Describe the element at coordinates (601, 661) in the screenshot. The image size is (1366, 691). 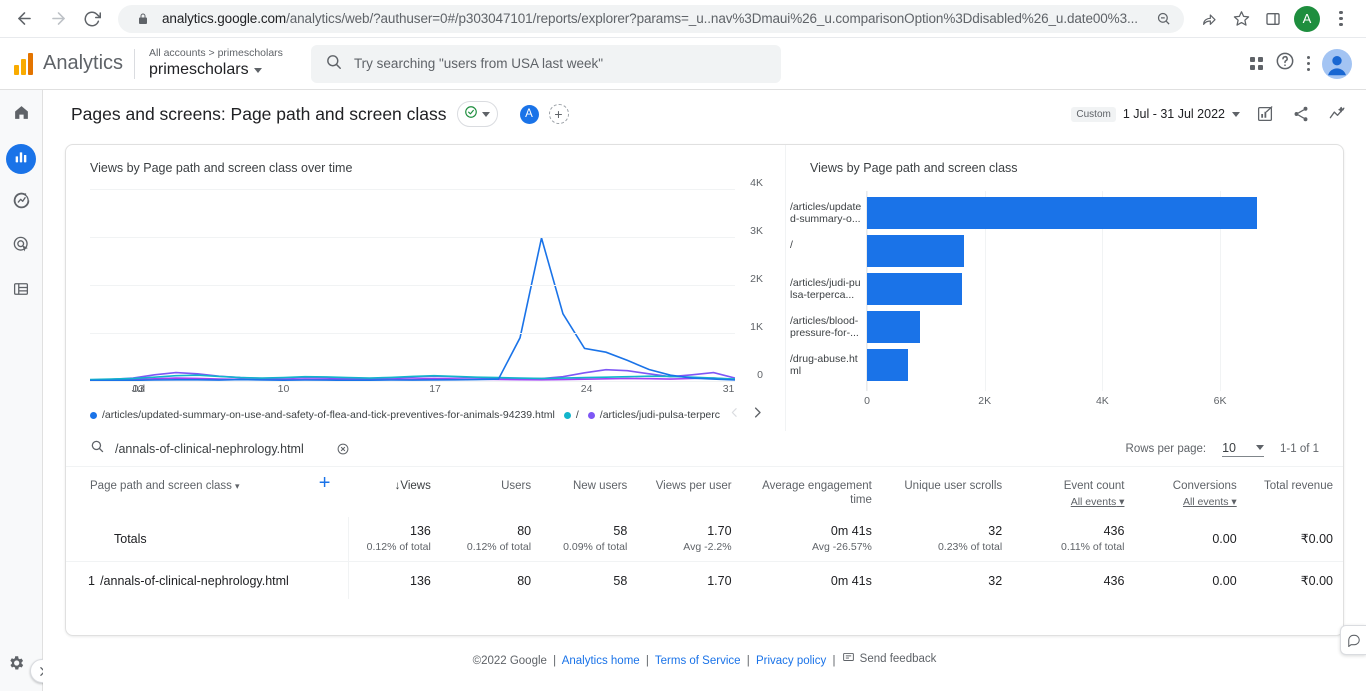
I see `footer-link-analytics-home: Analytics home` at that location.